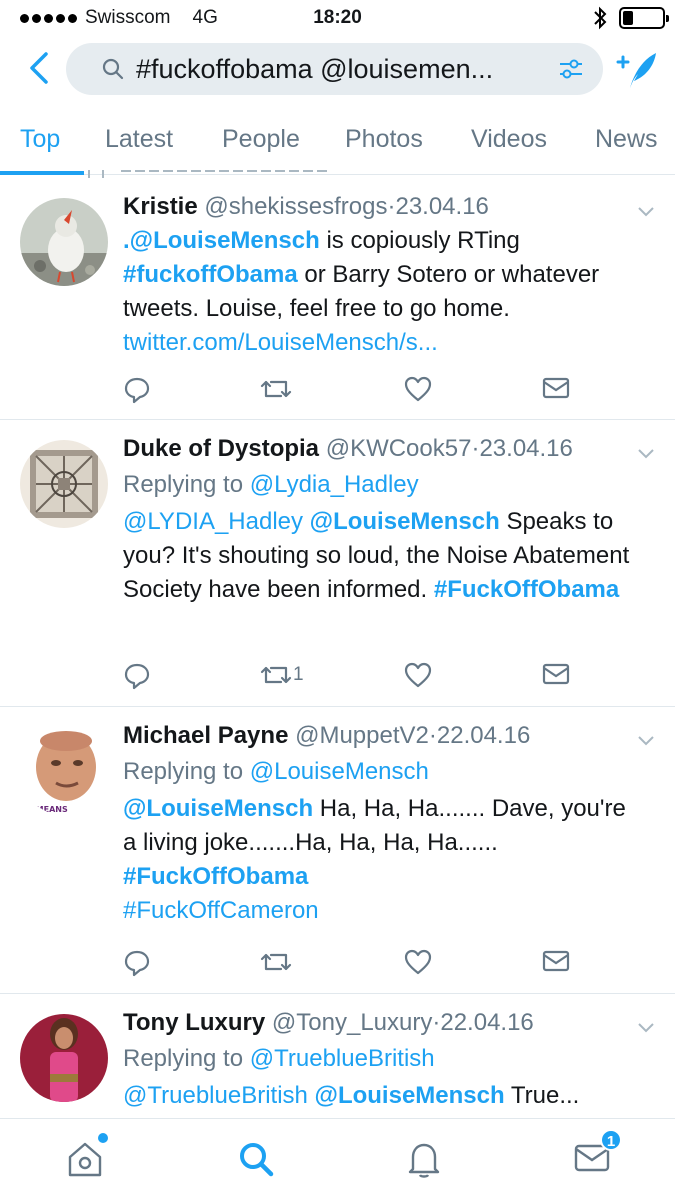 The height and width of the screenshot is (1200, 675). What do you see at coordinates (334, 484) in the screenshot?
I see `replying-to-link: @Lydia_Hadley` at bounding box center [334, 484].